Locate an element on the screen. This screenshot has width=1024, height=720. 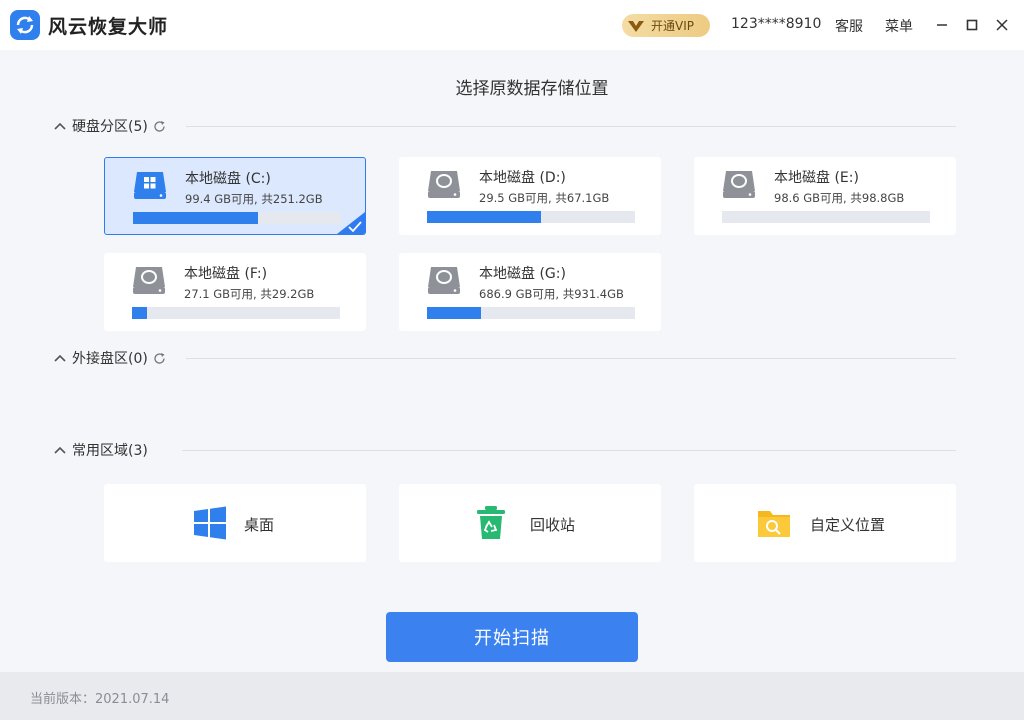
minimize-button is located at coordinates (942, 25).